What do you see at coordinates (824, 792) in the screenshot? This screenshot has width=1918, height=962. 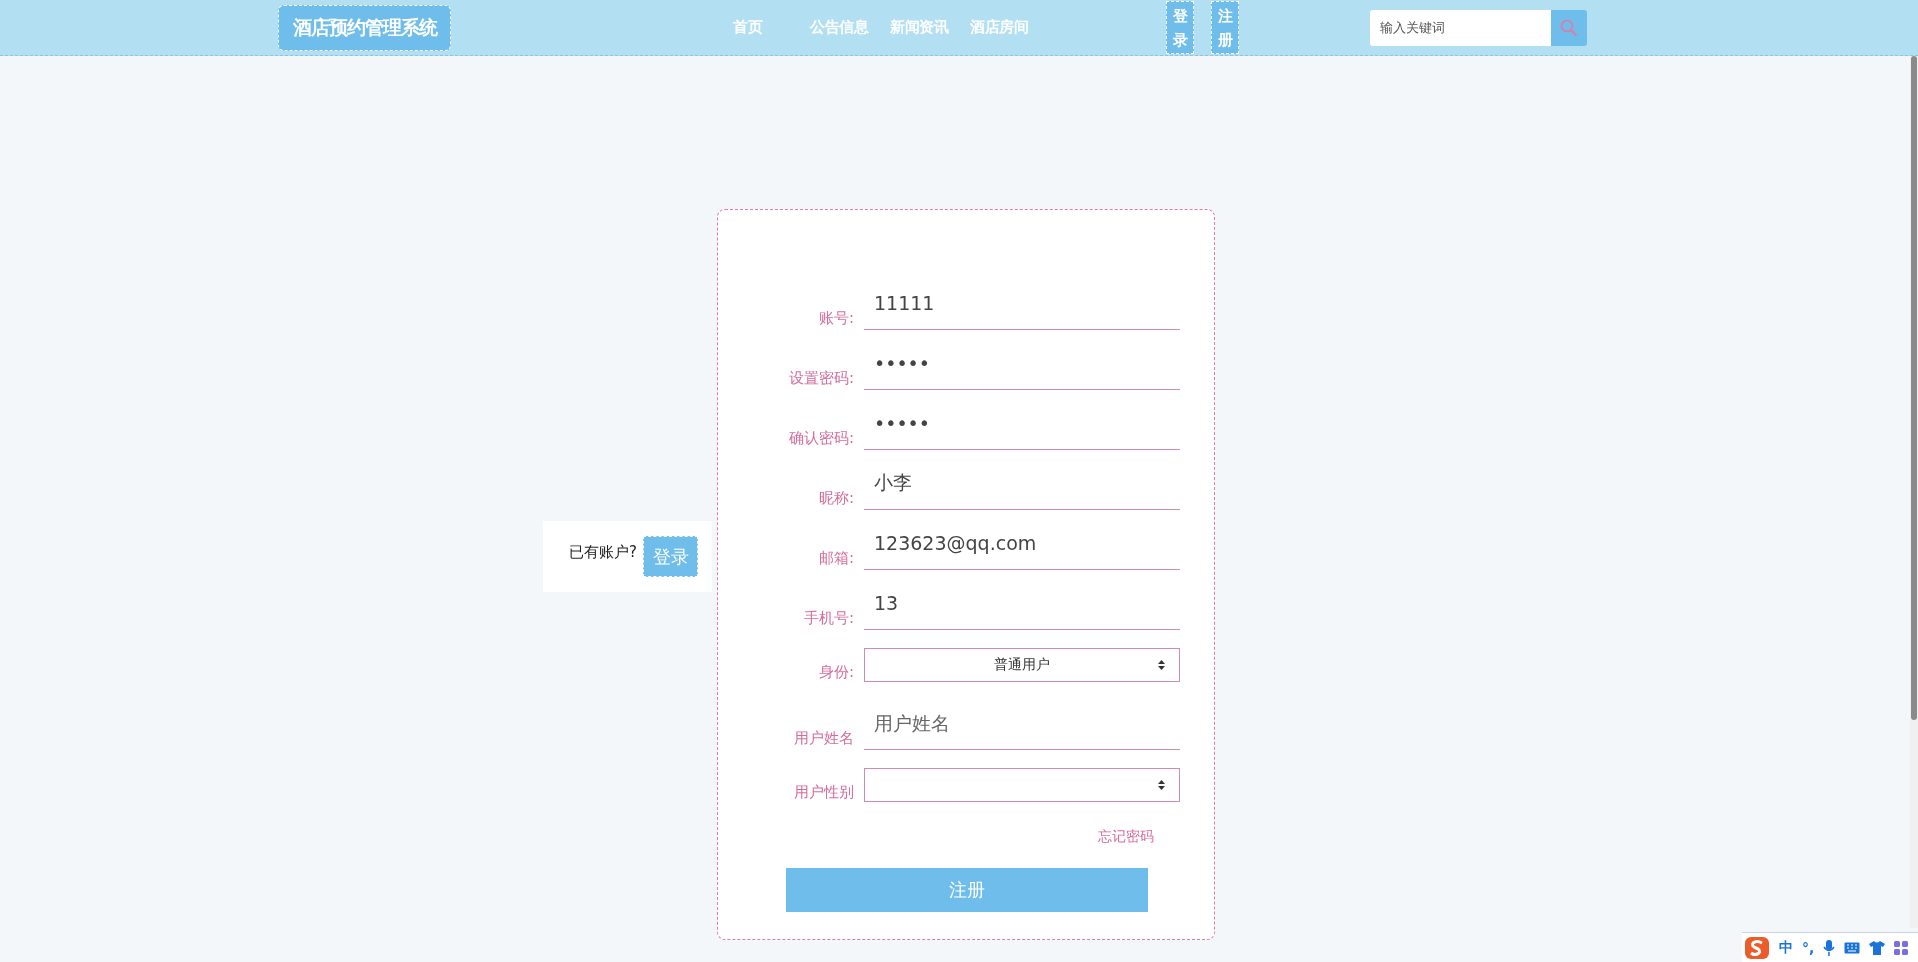 I see `field-label: 用户性别` at bounding box center [824, 792].